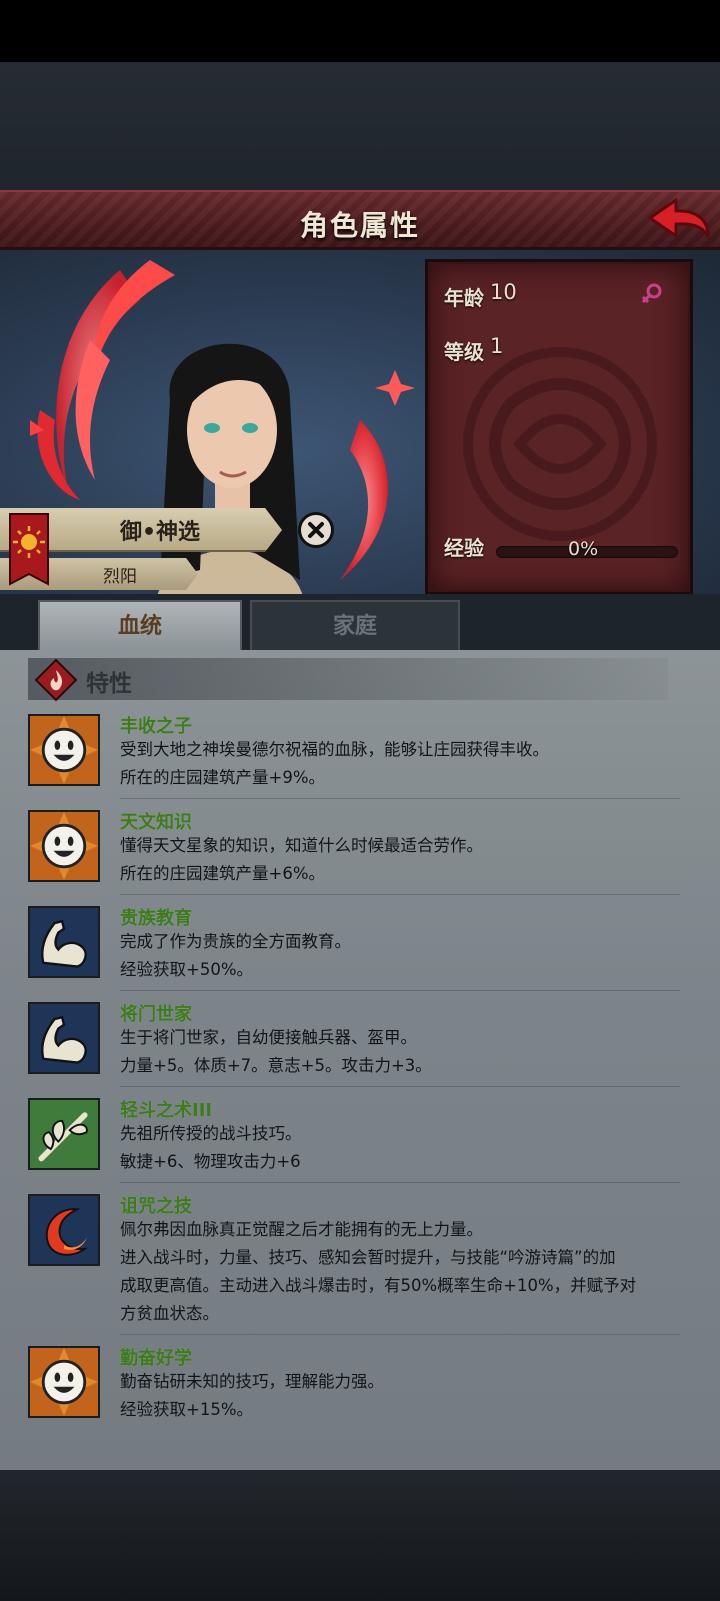  What do you see at coordinates (368, 1257) in the screenshot?
I see `trait-effect: 进入战斗时，力量、技巧、感知会暂时提升，与技能“吟游诗篇”的加` at bounding box center [368, 1257].